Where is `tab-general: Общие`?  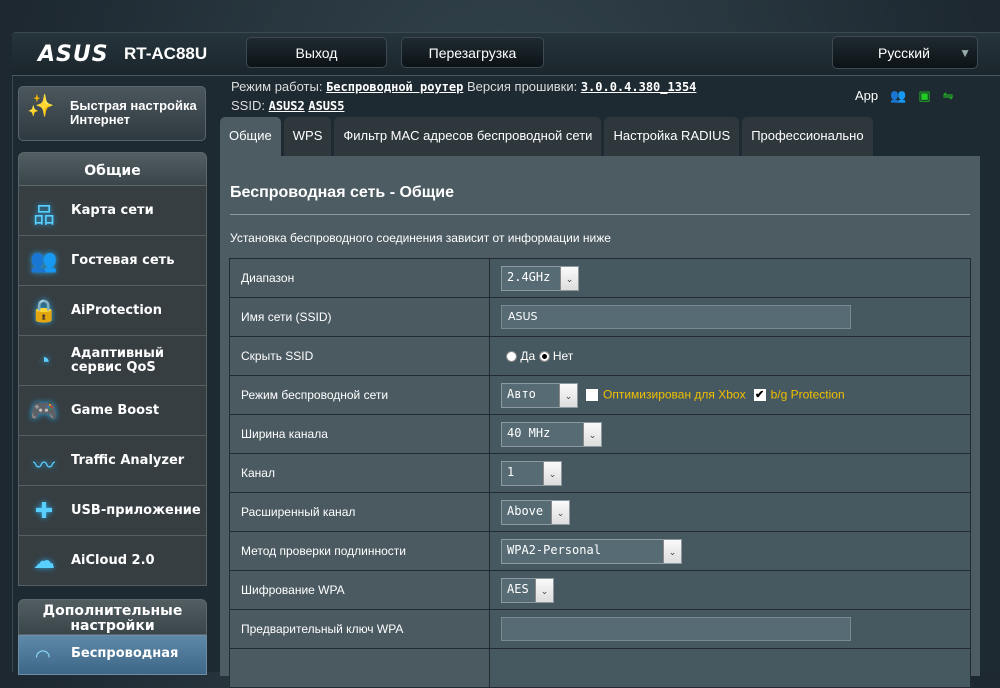
tab-general: Общие is located at coordinates (250, 136).